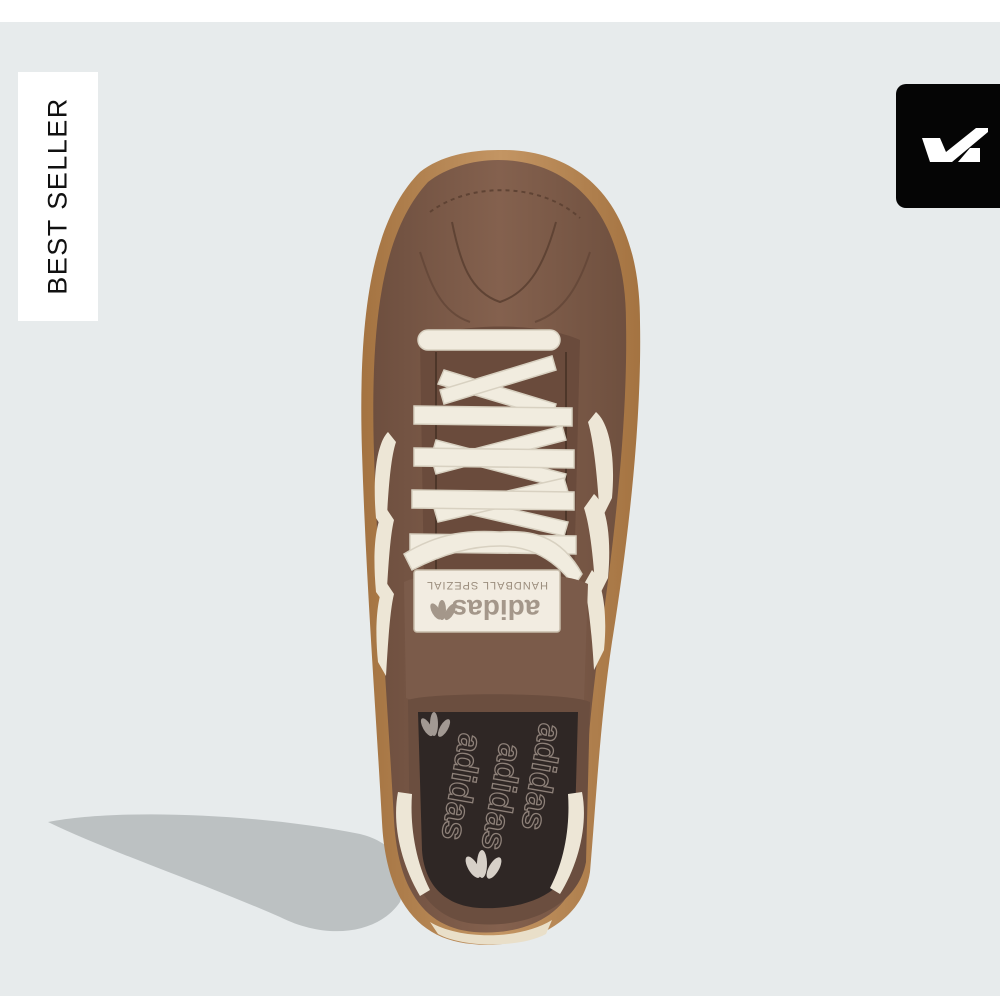 The height and width of the screenshot is (1000, 1000). I want to click on best-seller-label: BEST SELLER, so click(57, 196).